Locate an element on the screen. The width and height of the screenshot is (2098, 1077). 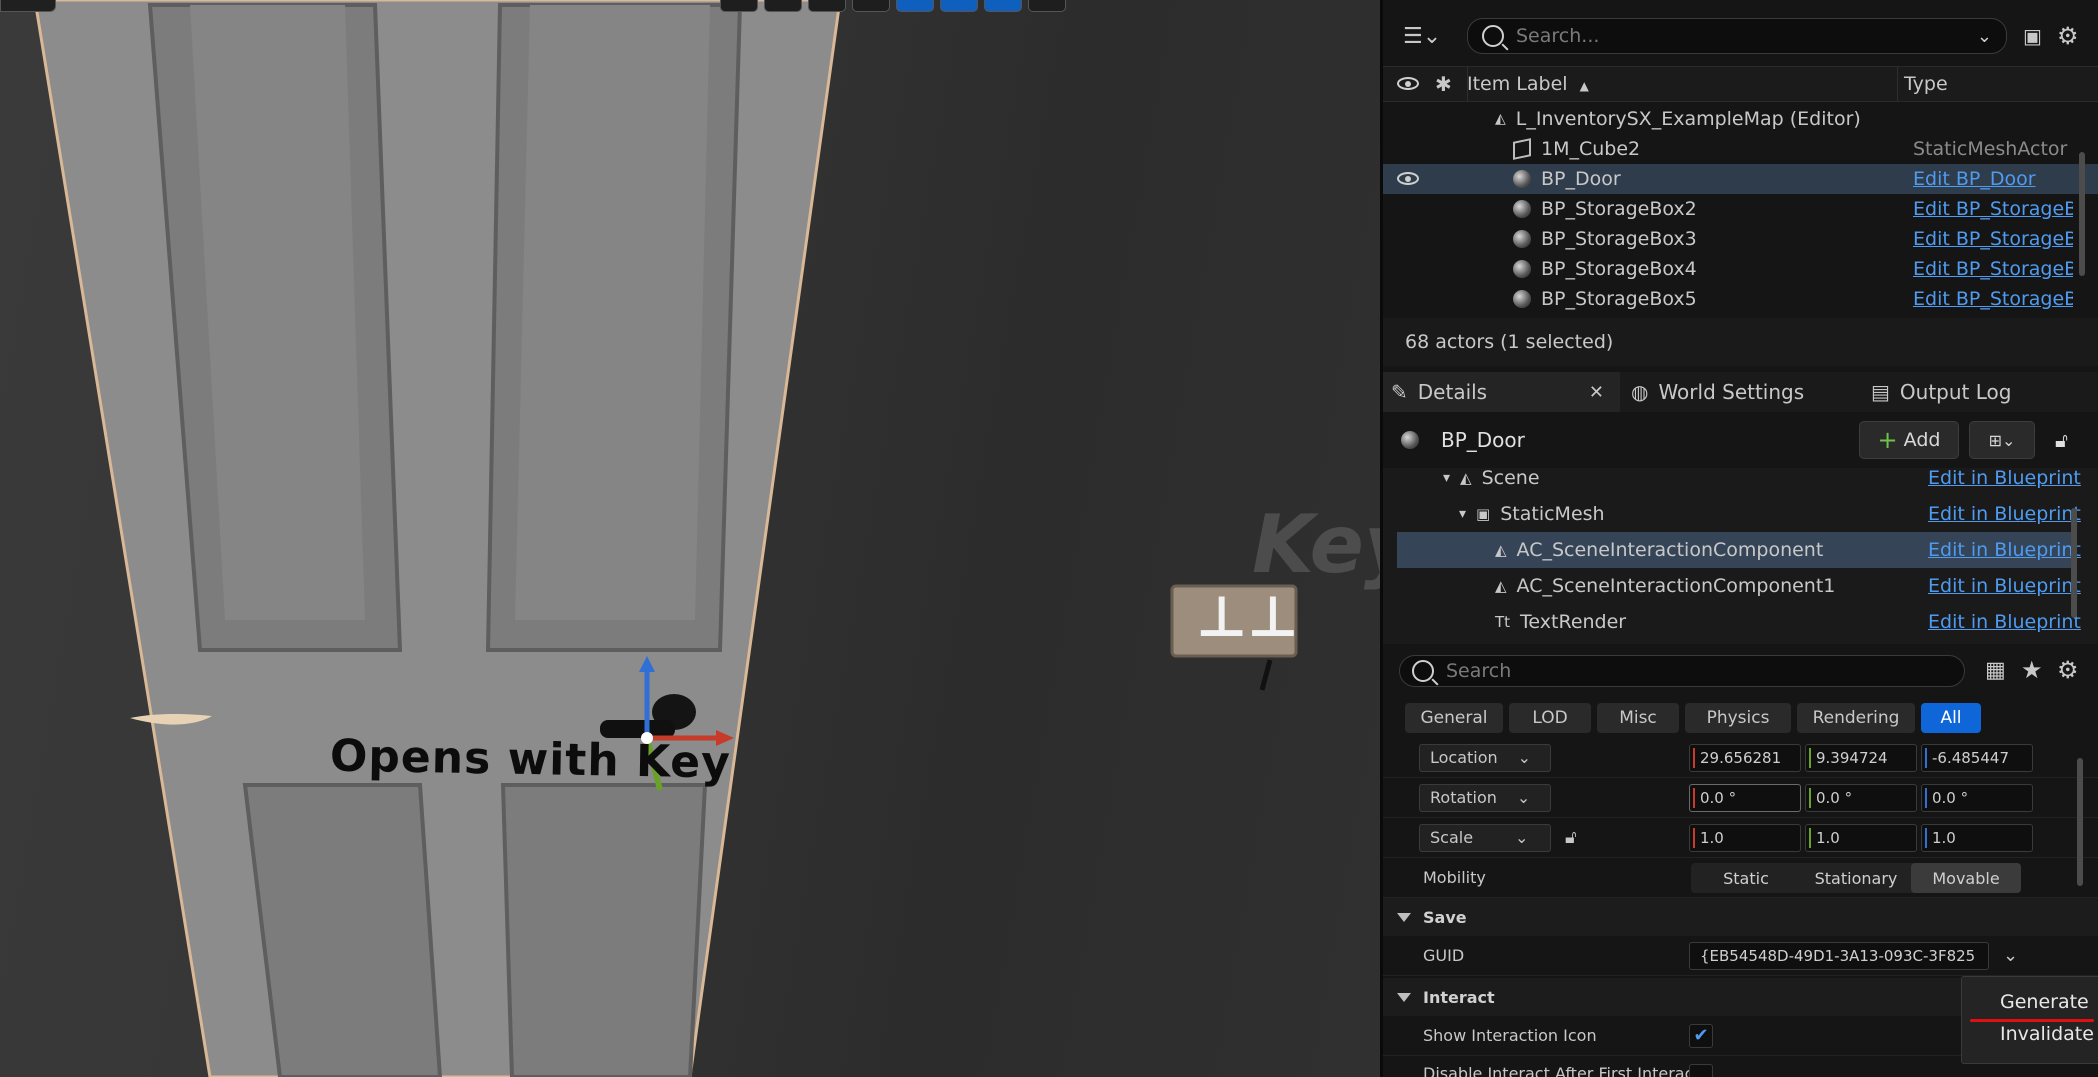
invalidate-menu-item: Invalidate is located at coordinates (2047, 1034).